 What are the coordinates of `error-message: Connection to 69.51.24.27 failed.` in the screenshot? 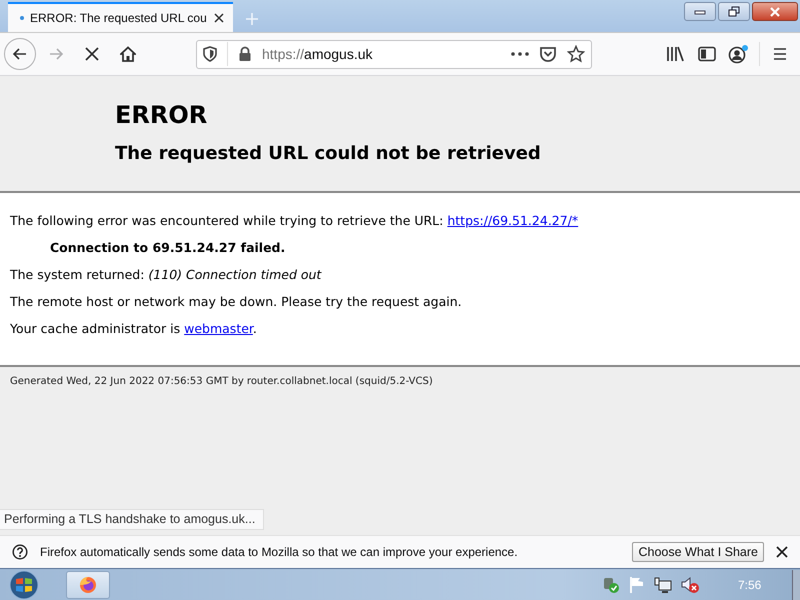 It's located at (167, 248).